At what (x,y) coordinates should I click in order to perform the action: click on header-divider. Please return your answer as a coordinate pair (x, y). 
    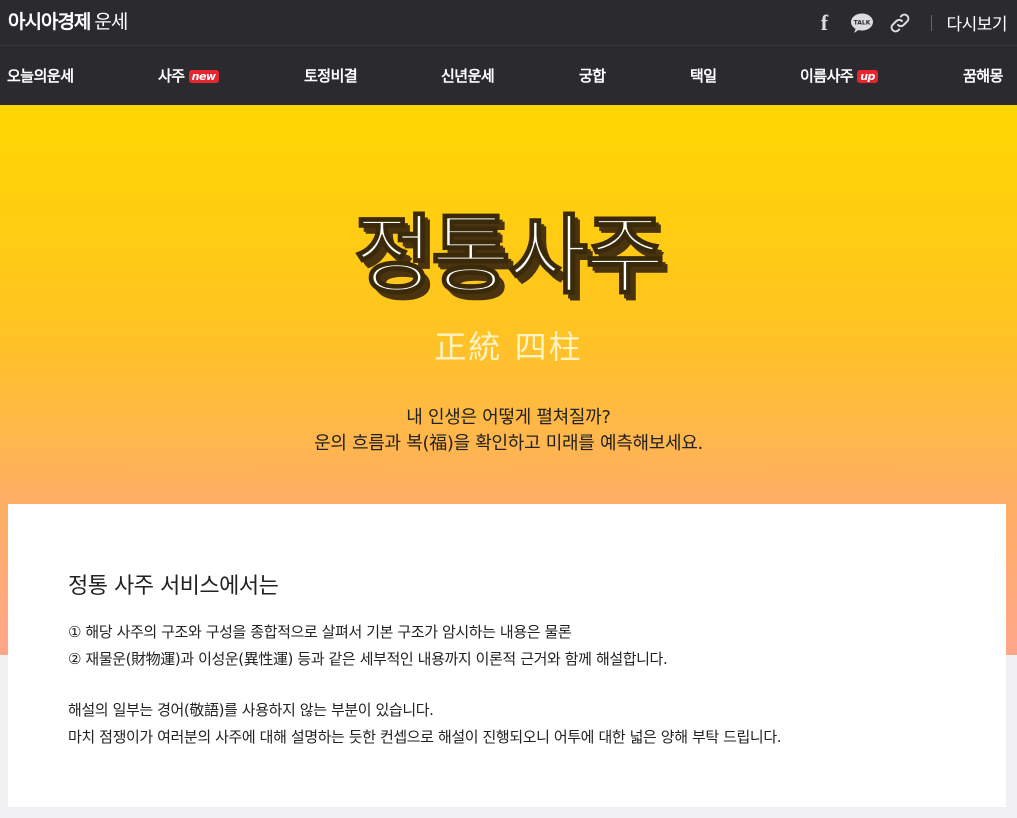
    Looking at the image, I should click on (932, 22).